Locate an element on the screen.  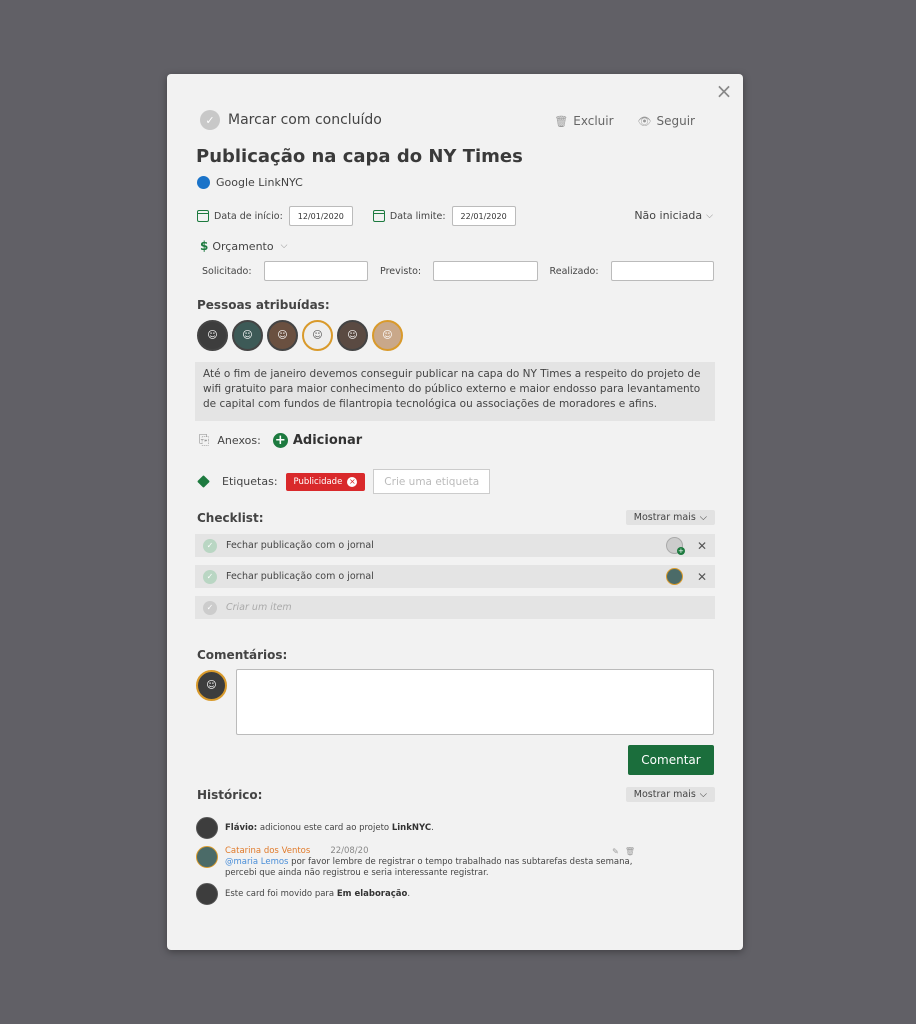
history-entry: Este card foi movido para Em elaboração. is located at coordinates (303, 894).